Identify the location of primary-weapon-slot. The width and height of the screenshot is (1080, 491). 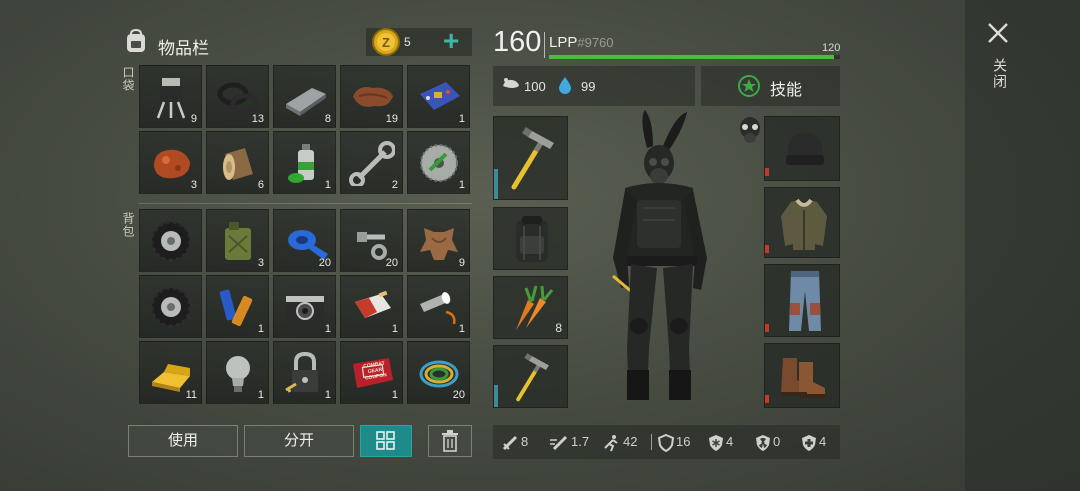
(530, 158).